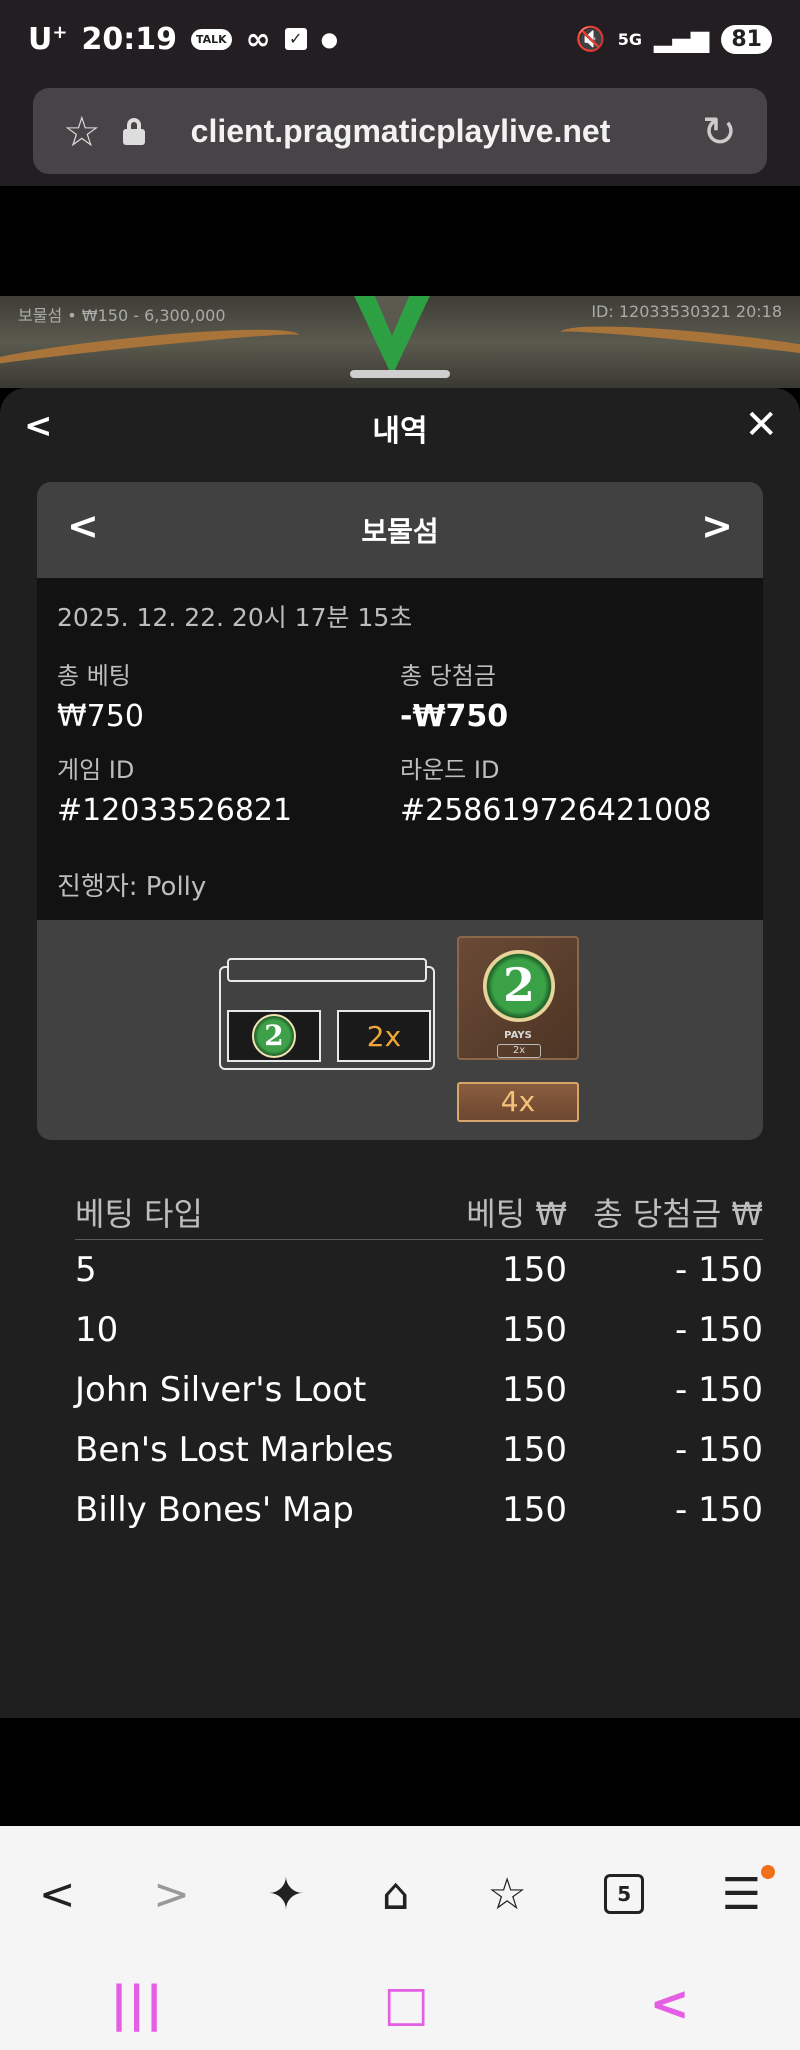 The image size is (800, 2050). What do you see at coordinates (518, 1102) in the screenshot?
I see `final-multiplier: 4x` at bounding box center [518, 1102].